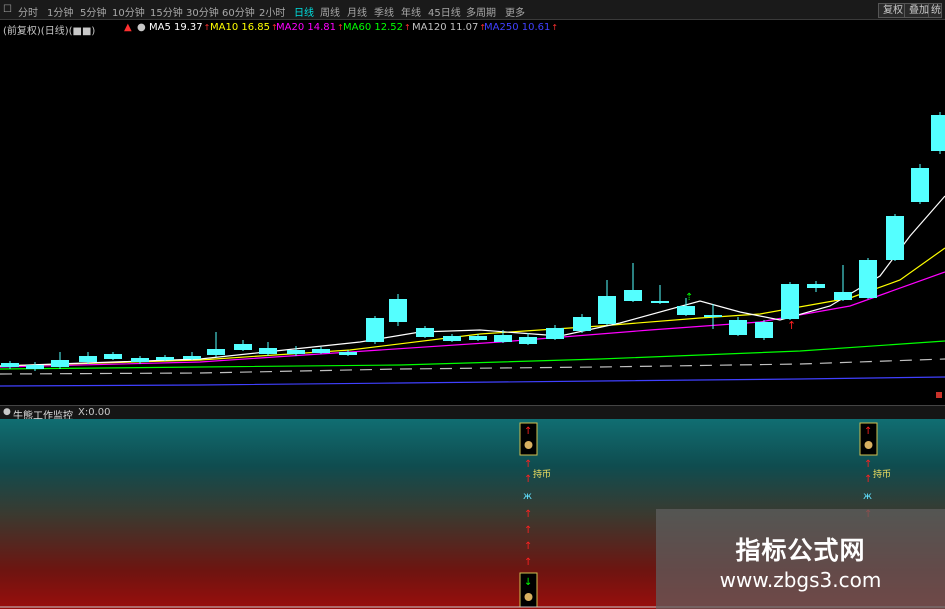 Image resolution: width=945 pixels, height=609 pixels. What do you see at coordinates (481, 11) in the screenshot?
I see `period-multi: 多周期` at bounding box center [481, 11].